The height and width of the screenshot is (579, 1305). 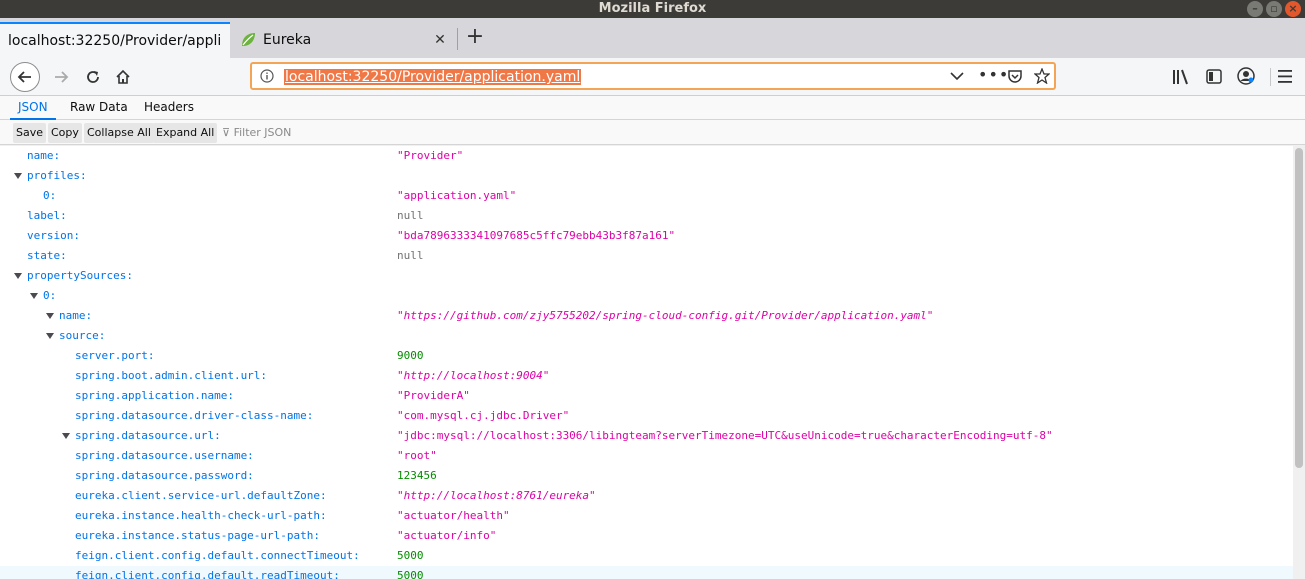 What do you see at coordinates (226, 132) in the screenshot?
I see `filter-icon: ⊽` at bounding box center [226, 132].